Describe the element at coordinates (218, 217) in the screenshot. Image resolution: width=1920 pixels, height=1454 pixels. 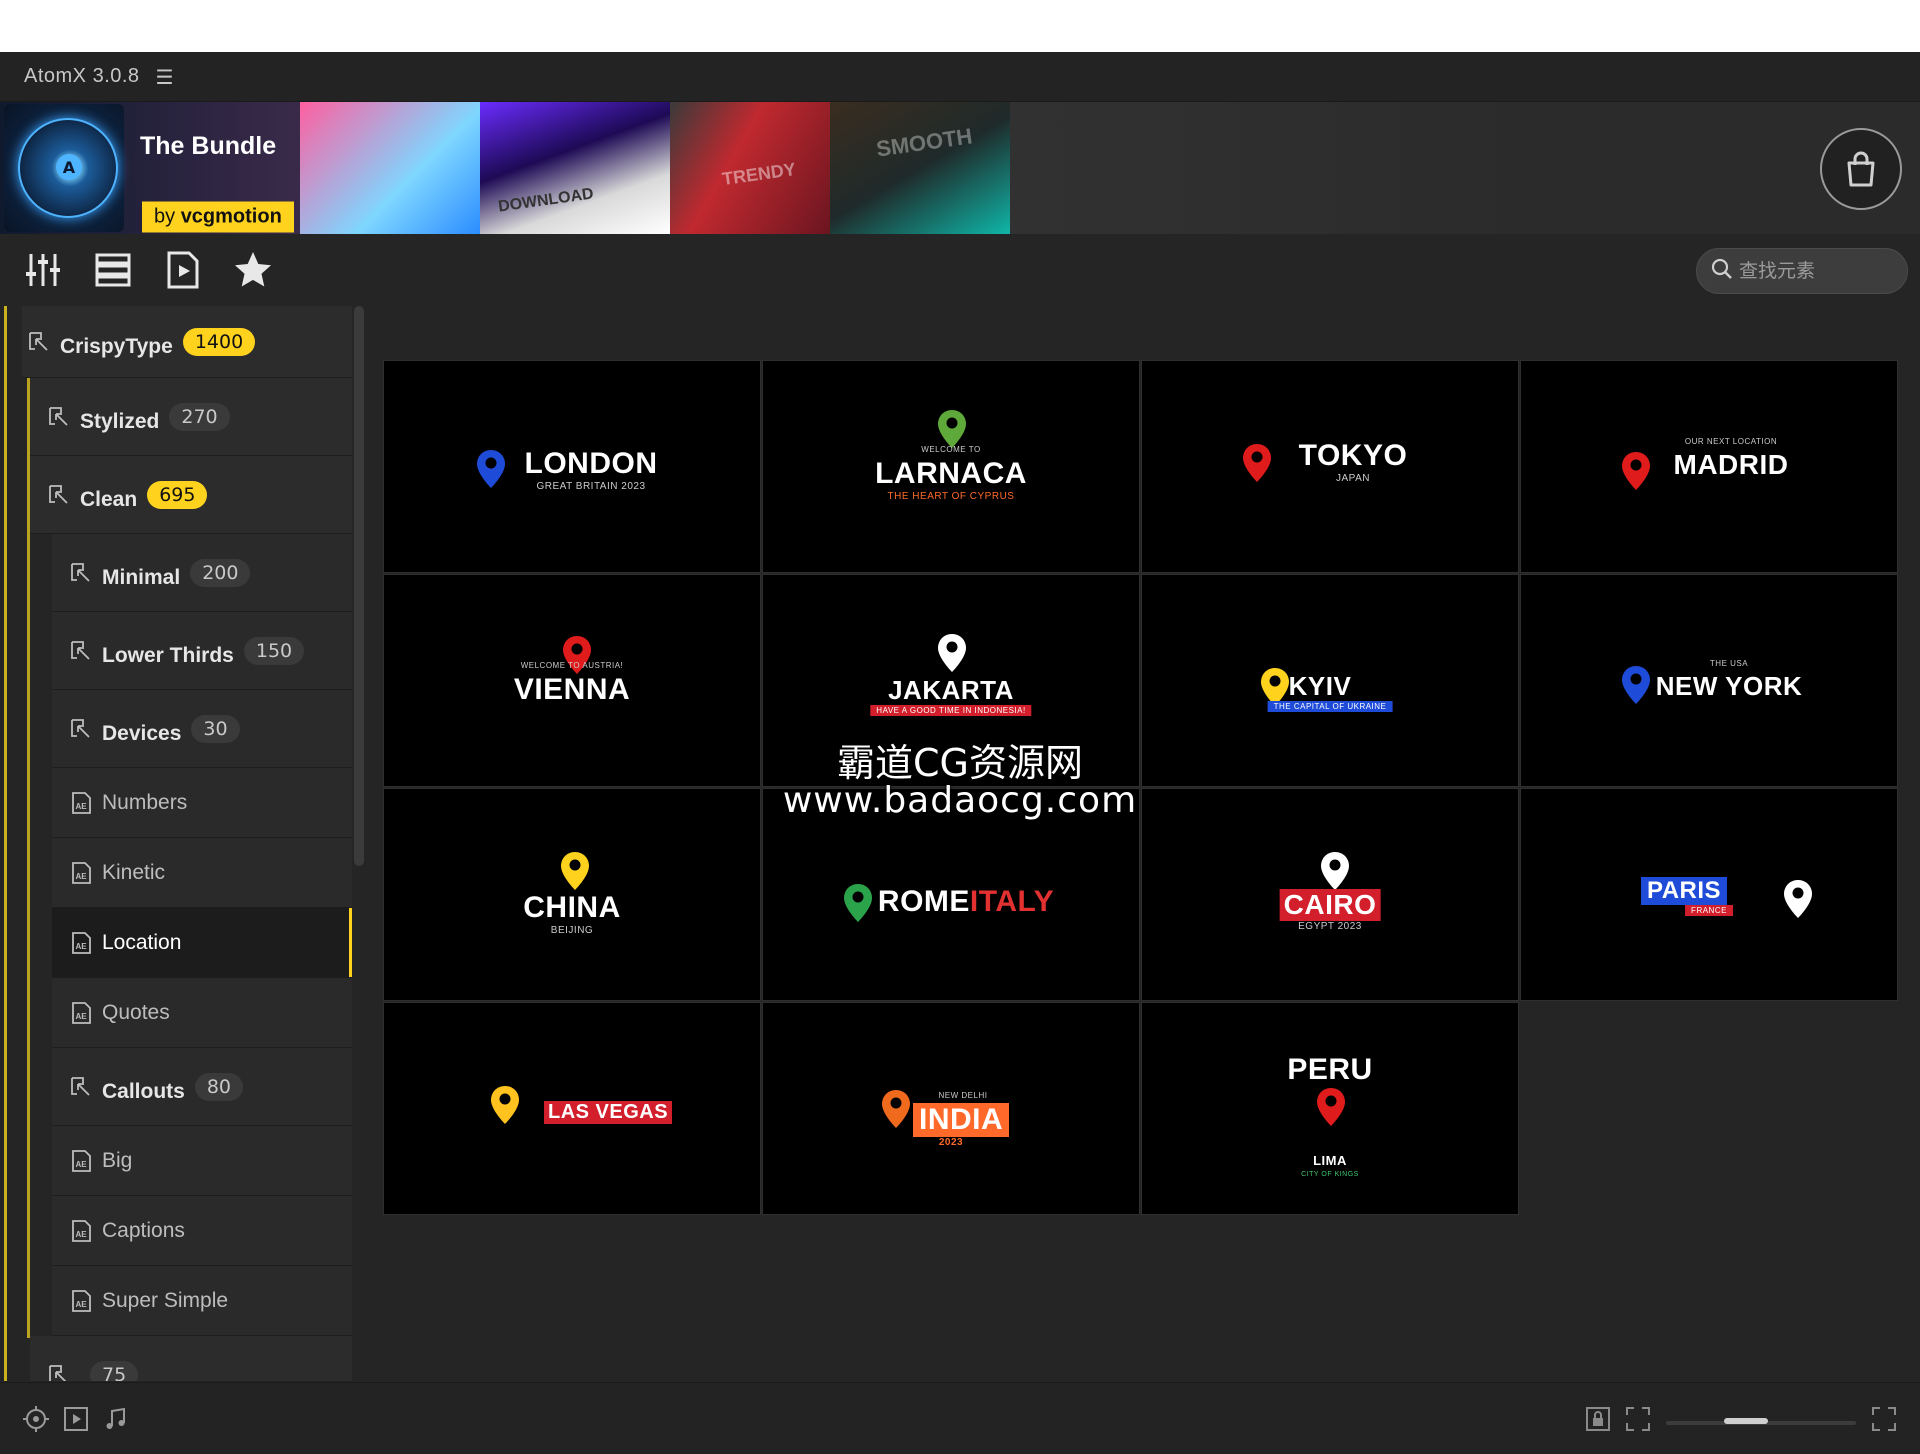
I see `bundle-author: by vcgmotion` at that location.